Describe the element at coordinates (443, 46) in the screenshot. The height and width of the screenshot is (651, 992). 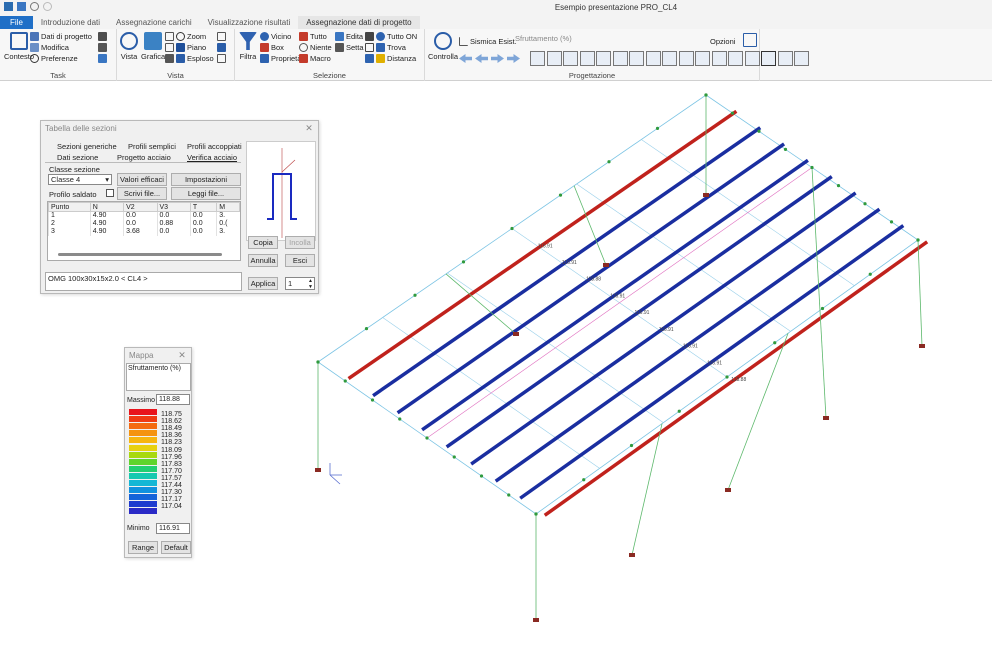
I see `controlla-button: Controlla` at that location.